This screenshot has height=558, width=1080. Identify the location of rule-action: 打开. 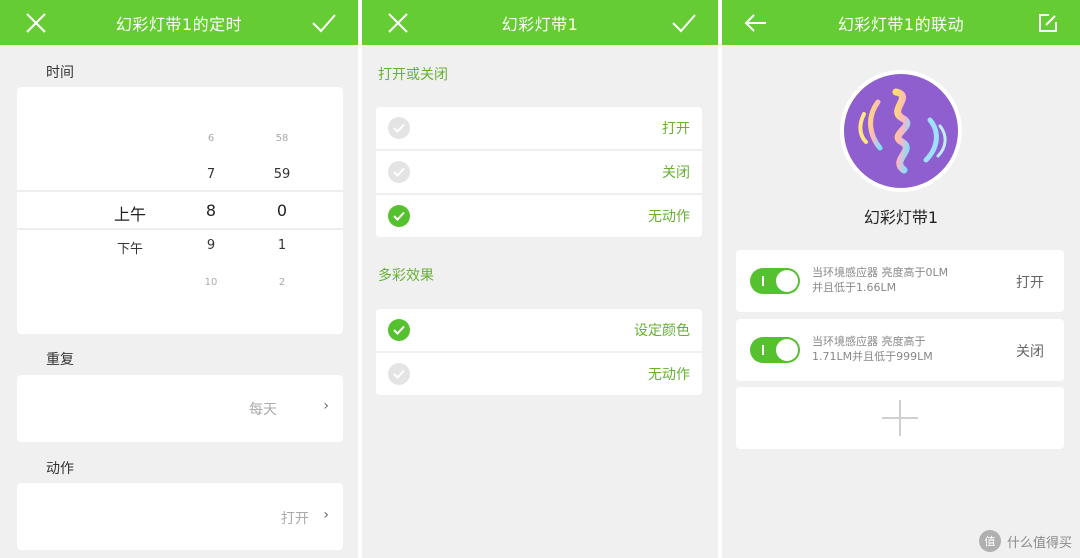
(1030, 283).